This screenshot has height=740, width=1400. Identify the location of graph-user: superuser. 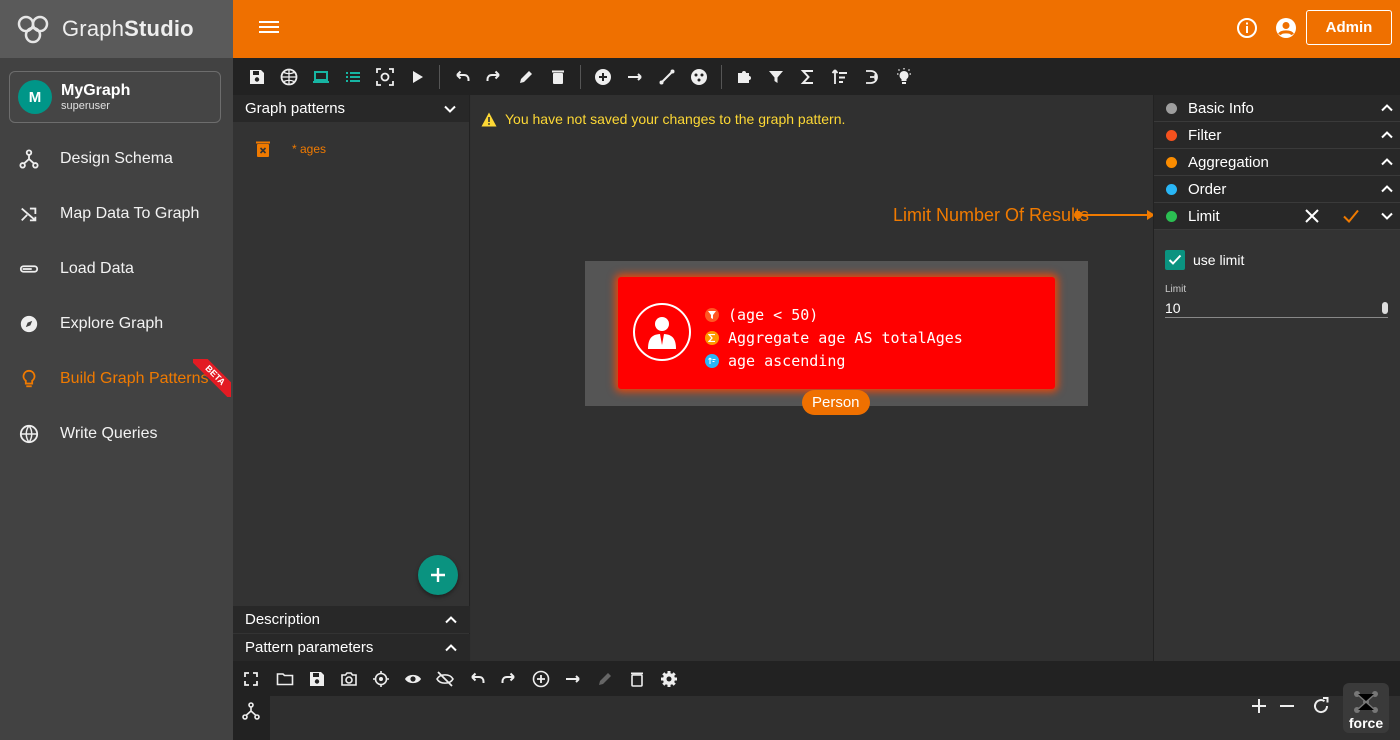
(85, 106).